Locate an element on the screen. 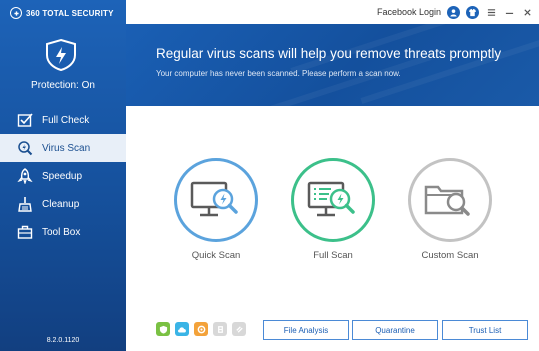 The image size is (539, 351). sidebar-item-speedup: Speedup is located at coordinates (63, 176).